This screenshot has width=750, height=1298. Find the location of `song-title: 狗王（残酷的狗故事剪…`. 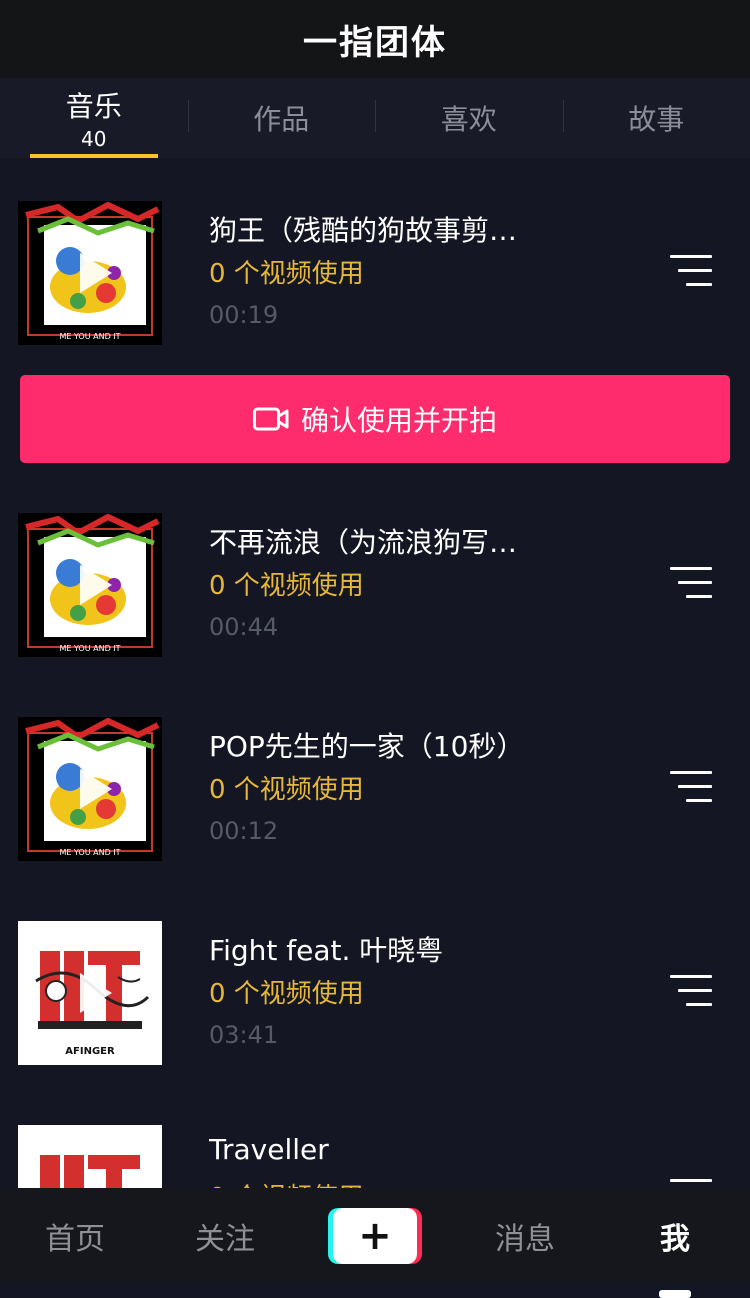

song-title: 狗王（残酷的狗故事剪… is located at coordinates (429, 229).